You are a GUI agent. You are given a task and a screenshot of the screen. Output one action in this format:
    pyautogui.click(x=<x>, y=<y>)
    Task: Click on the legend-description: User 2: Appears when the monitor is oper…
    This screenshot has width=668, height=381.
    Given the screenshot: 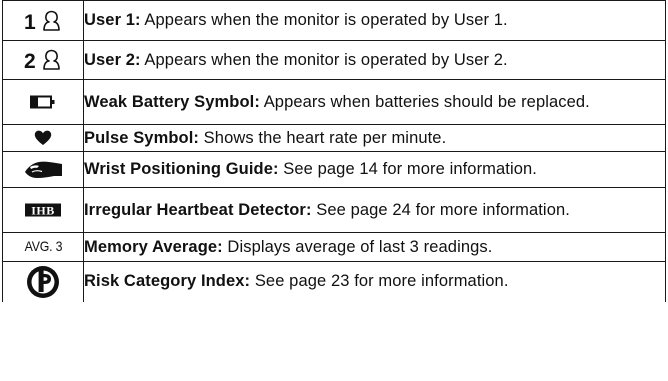 What is the action you would take?
    pyautogui.click(x=374, y=60)
    